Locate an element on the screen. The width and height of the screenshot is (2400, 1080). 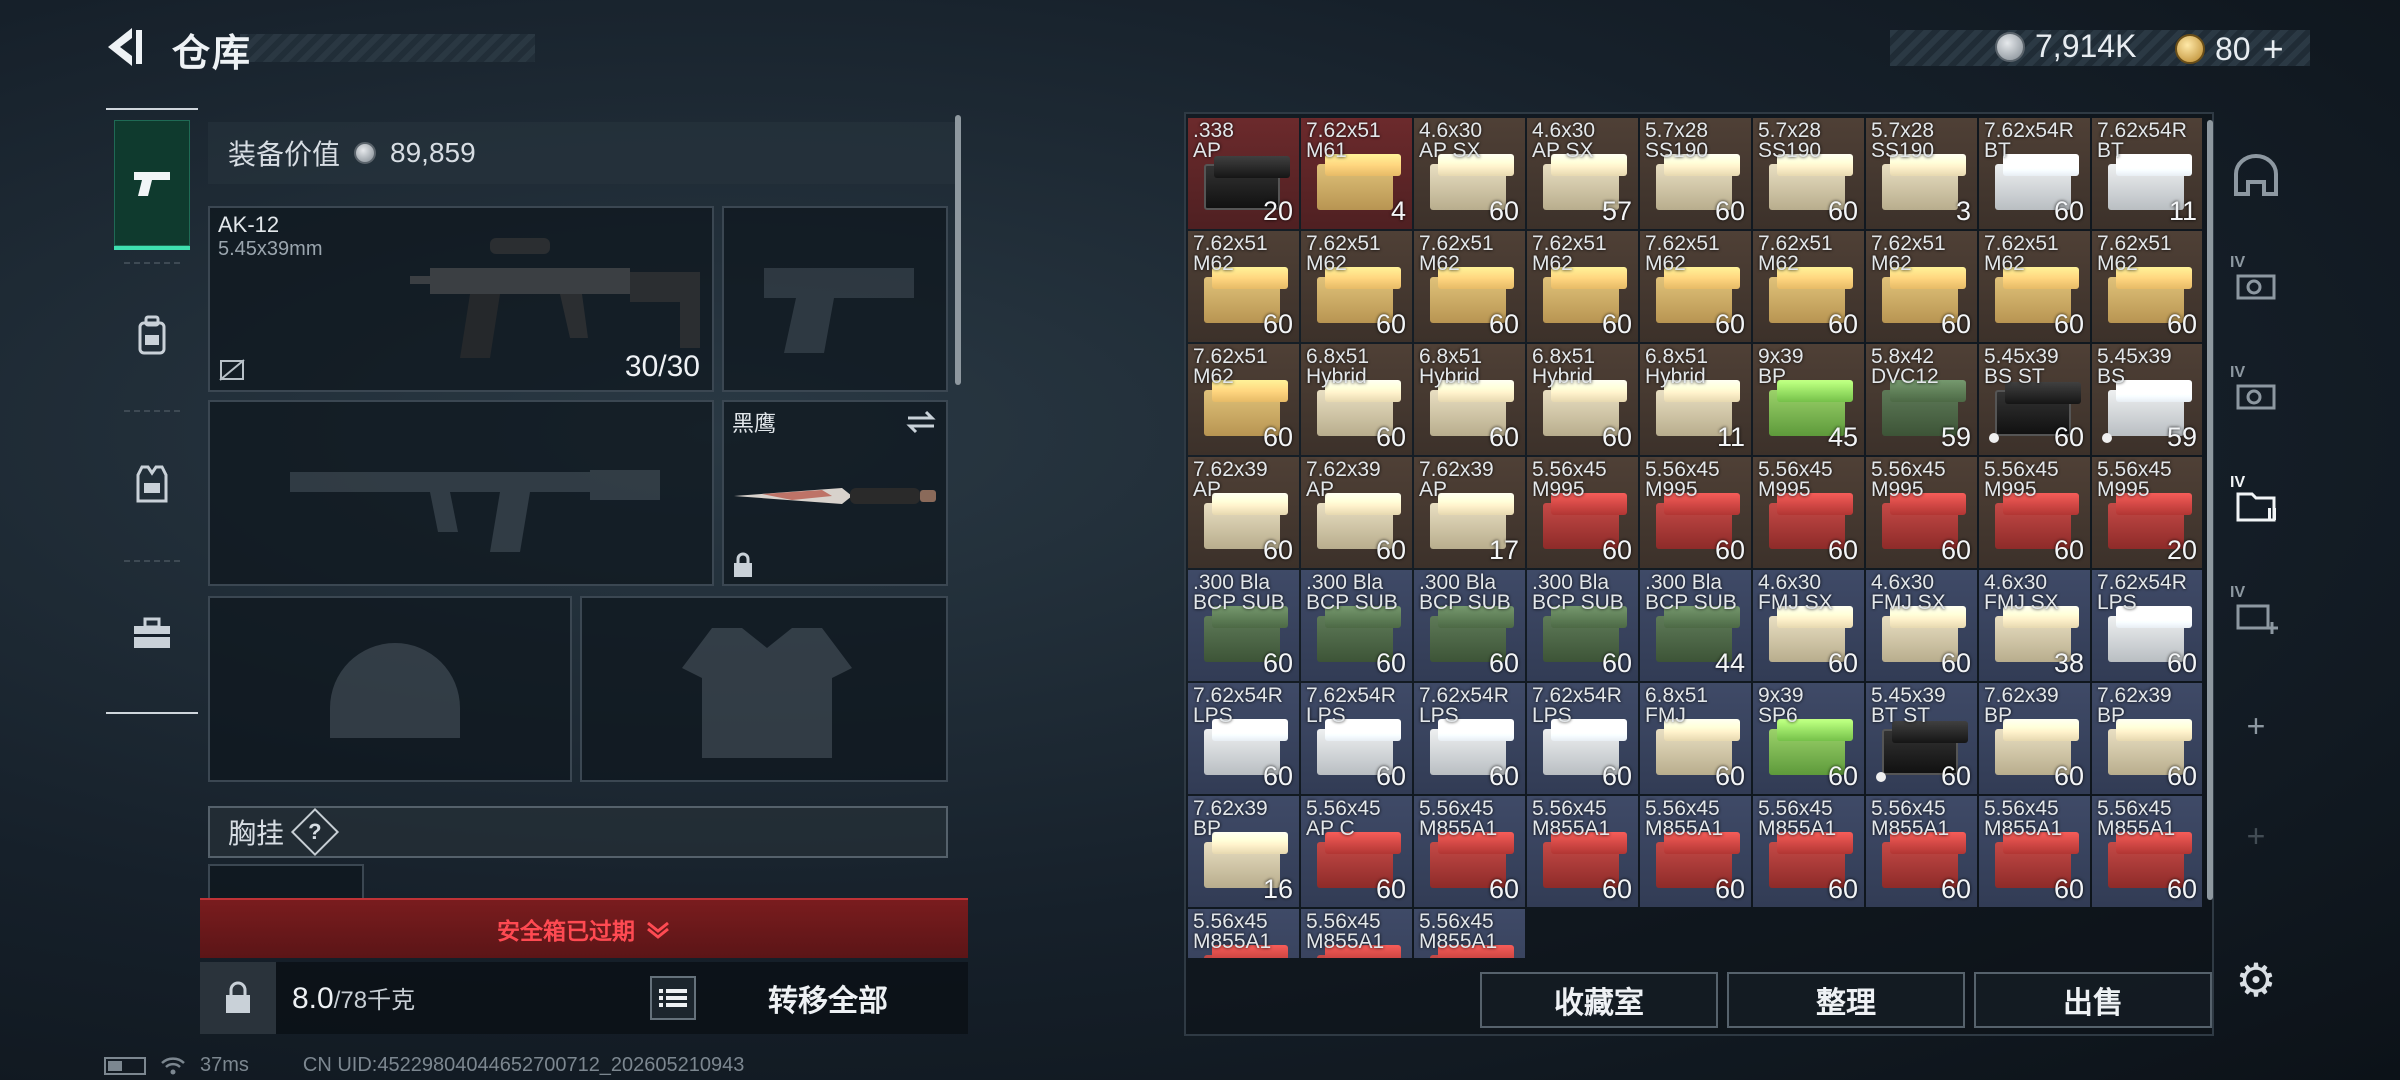
organize-button: 整理 is located at coordinates (1846, 1000).